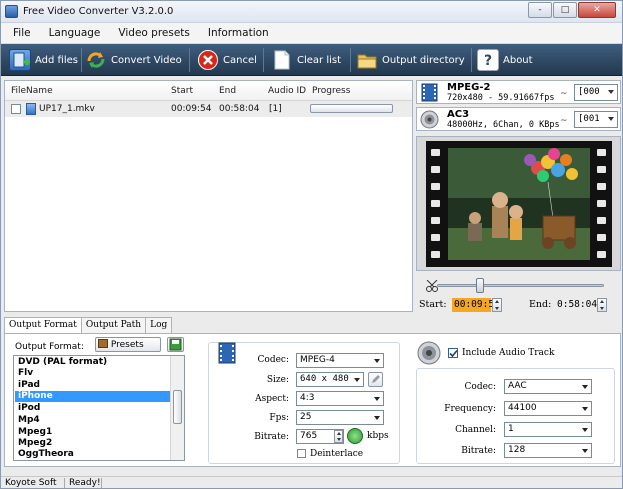 The image size is (623, 489). What do you see at coordinates (602, 305) in the screenshot?
I see `end-time-spinner` at bounding box center [602, 305].